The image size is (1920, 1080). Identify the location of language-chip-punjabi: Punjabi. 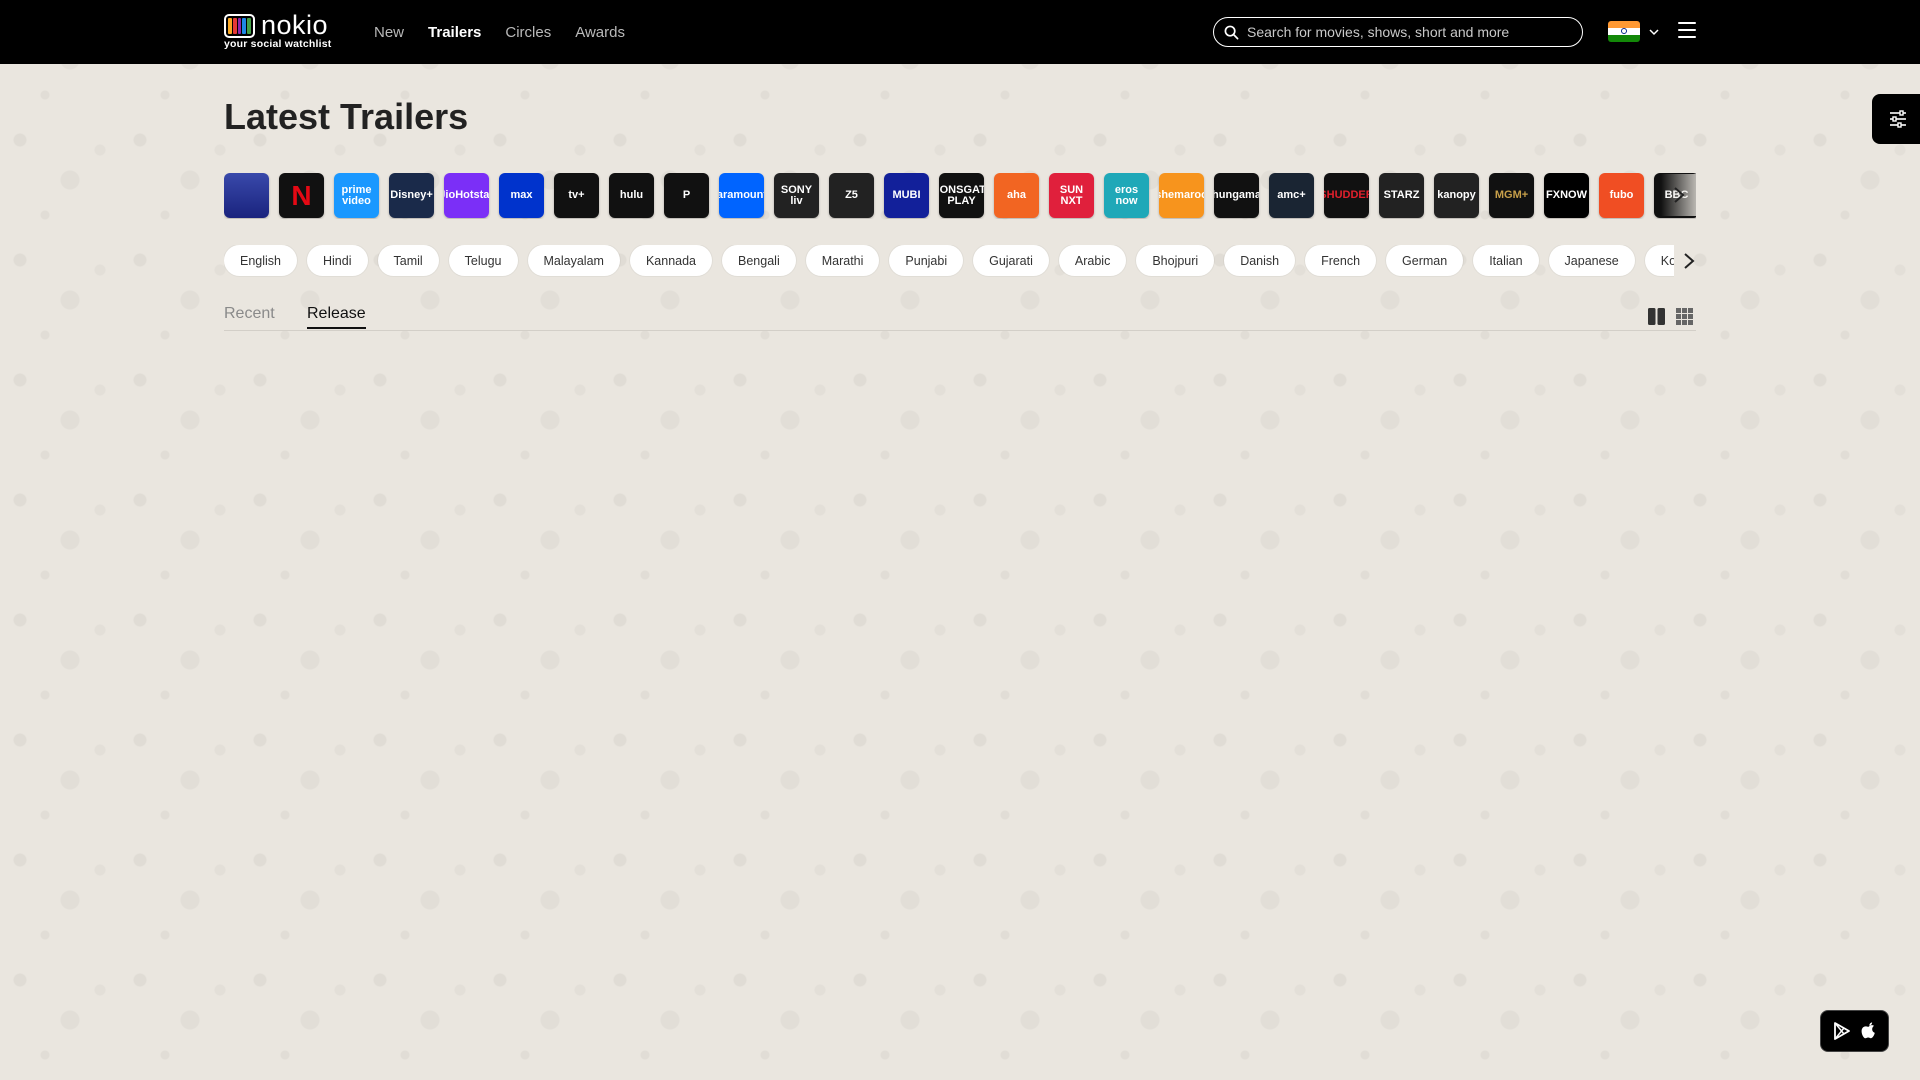
(926, 260).